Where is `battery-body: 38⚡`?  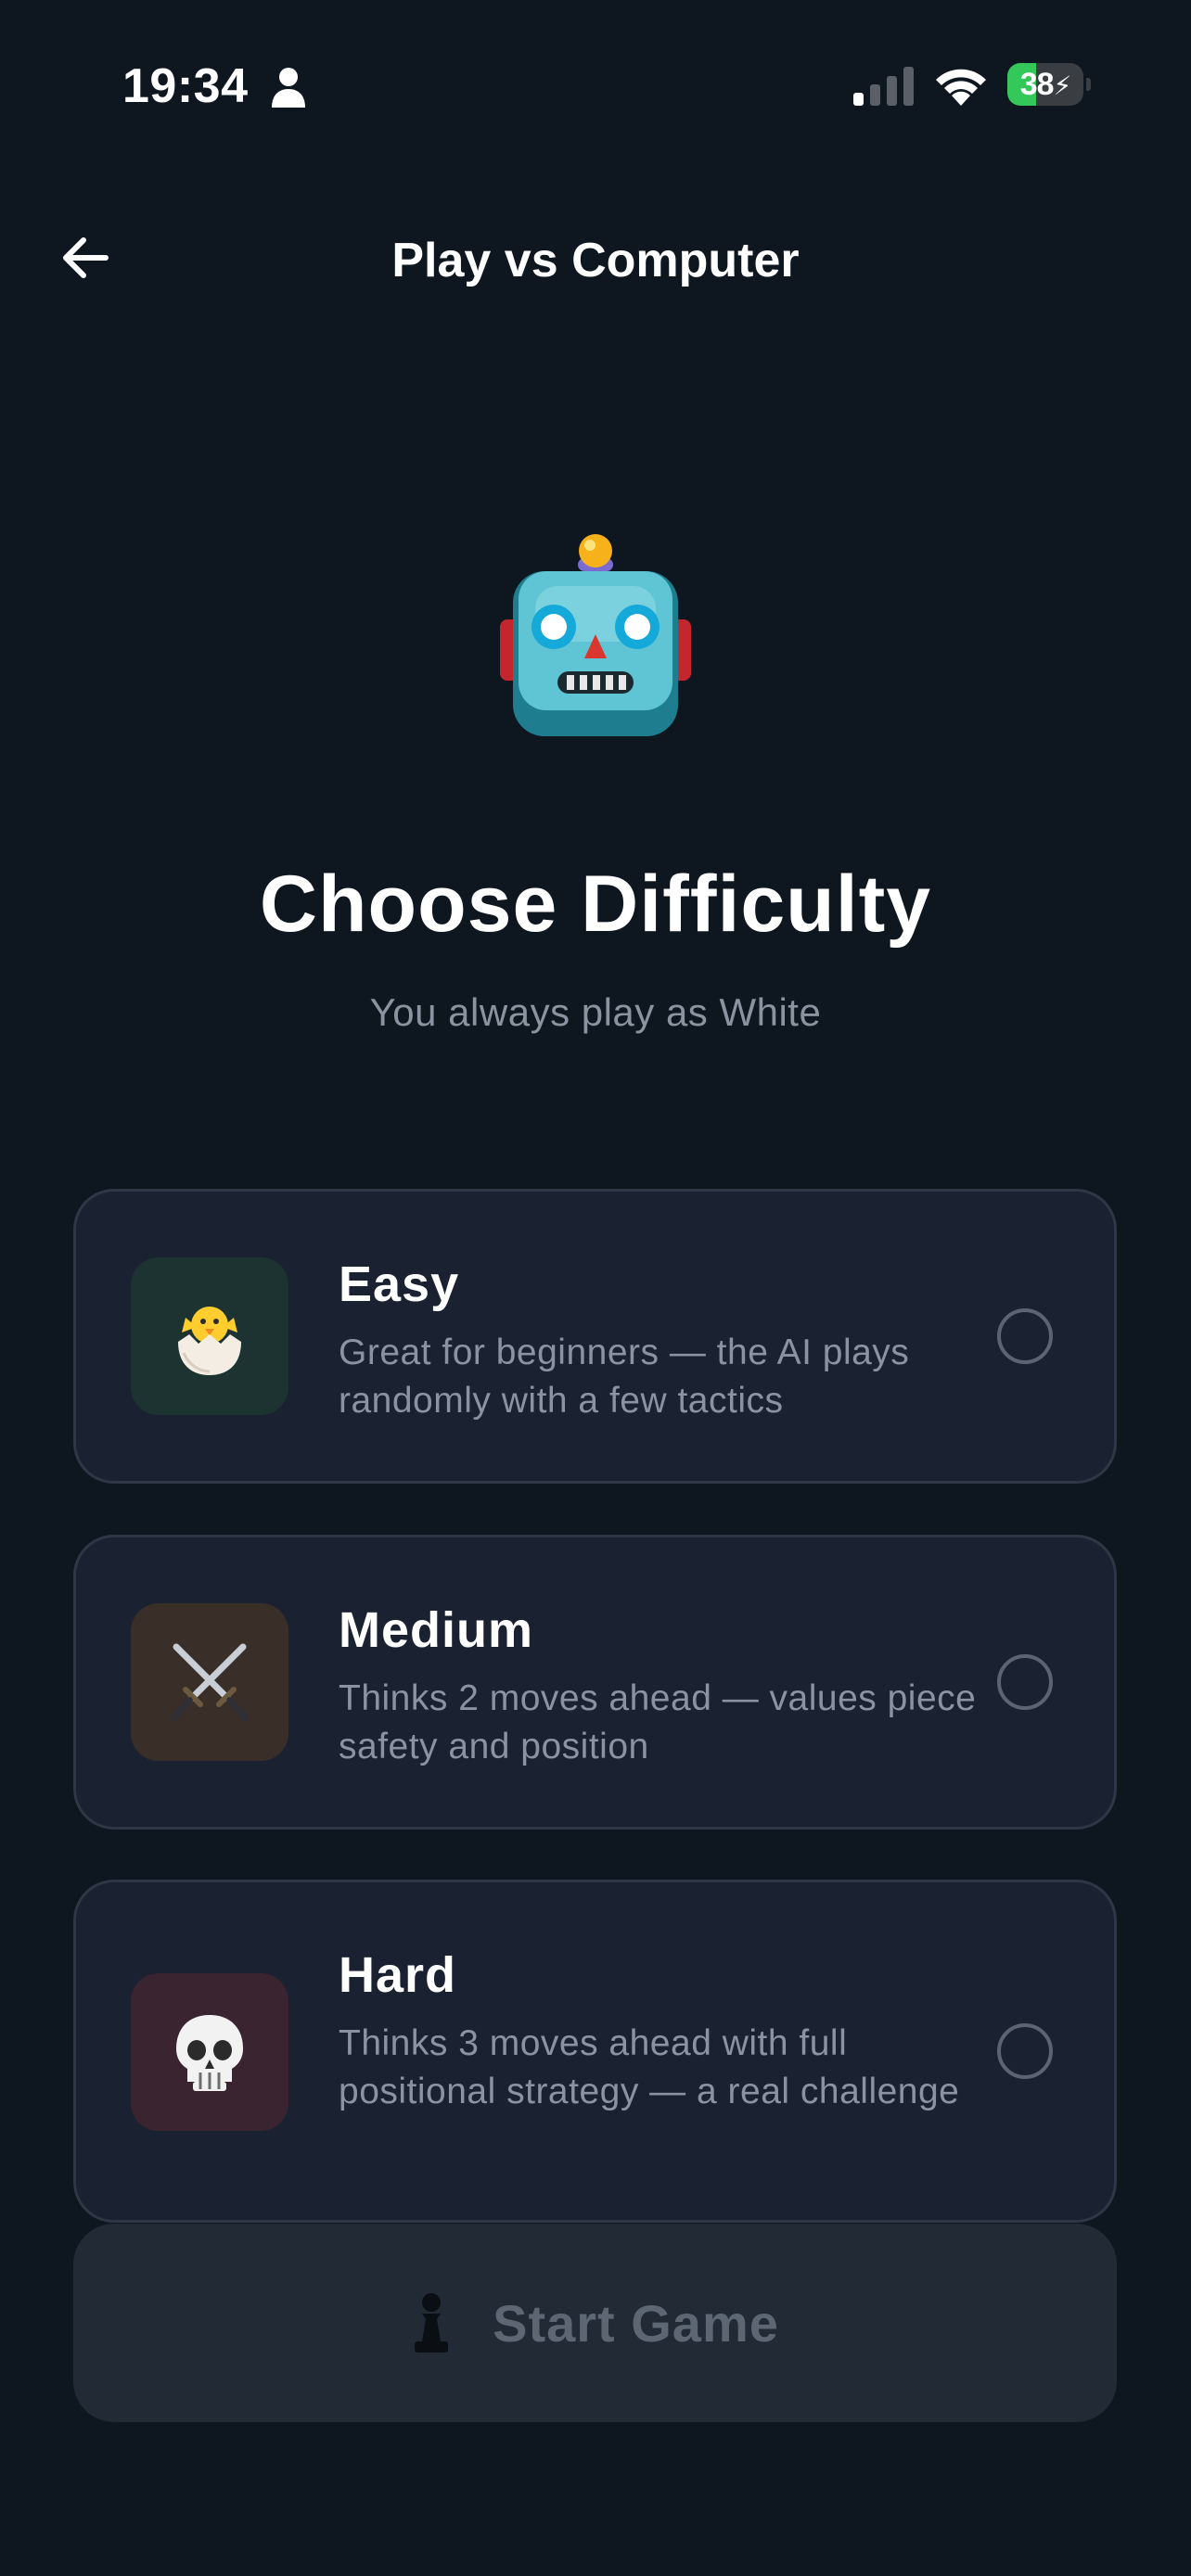
battery-body: 38⚡ is located at coordinates (1045, 84).